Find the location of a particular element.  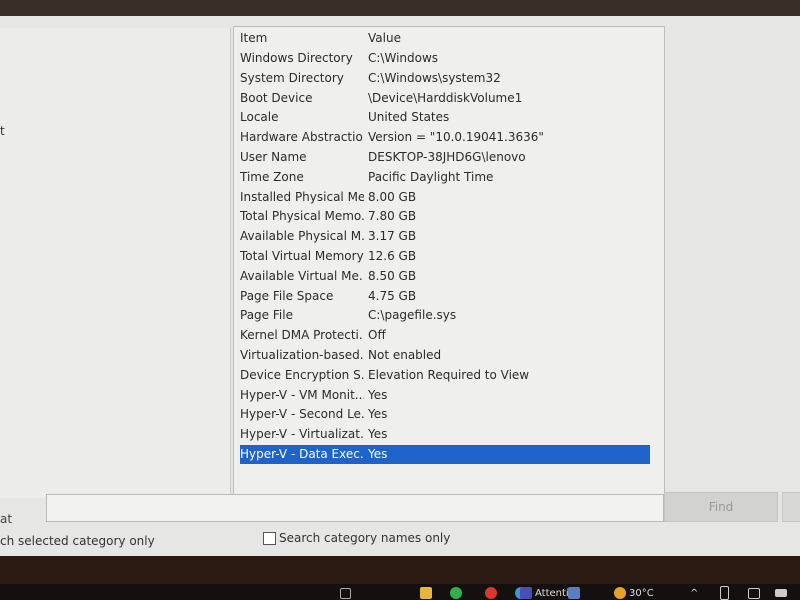

chrome-icon is located at coordinates (491, 593).